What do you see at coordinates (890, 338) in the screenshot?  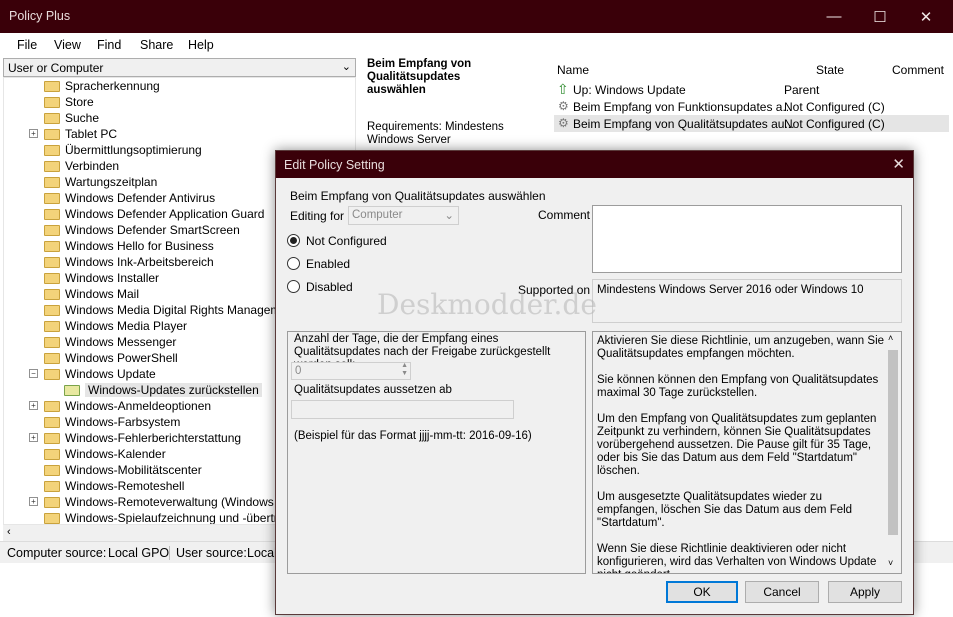 I see `scroll-up-icon: ˄` at bounding box center [890, 338].